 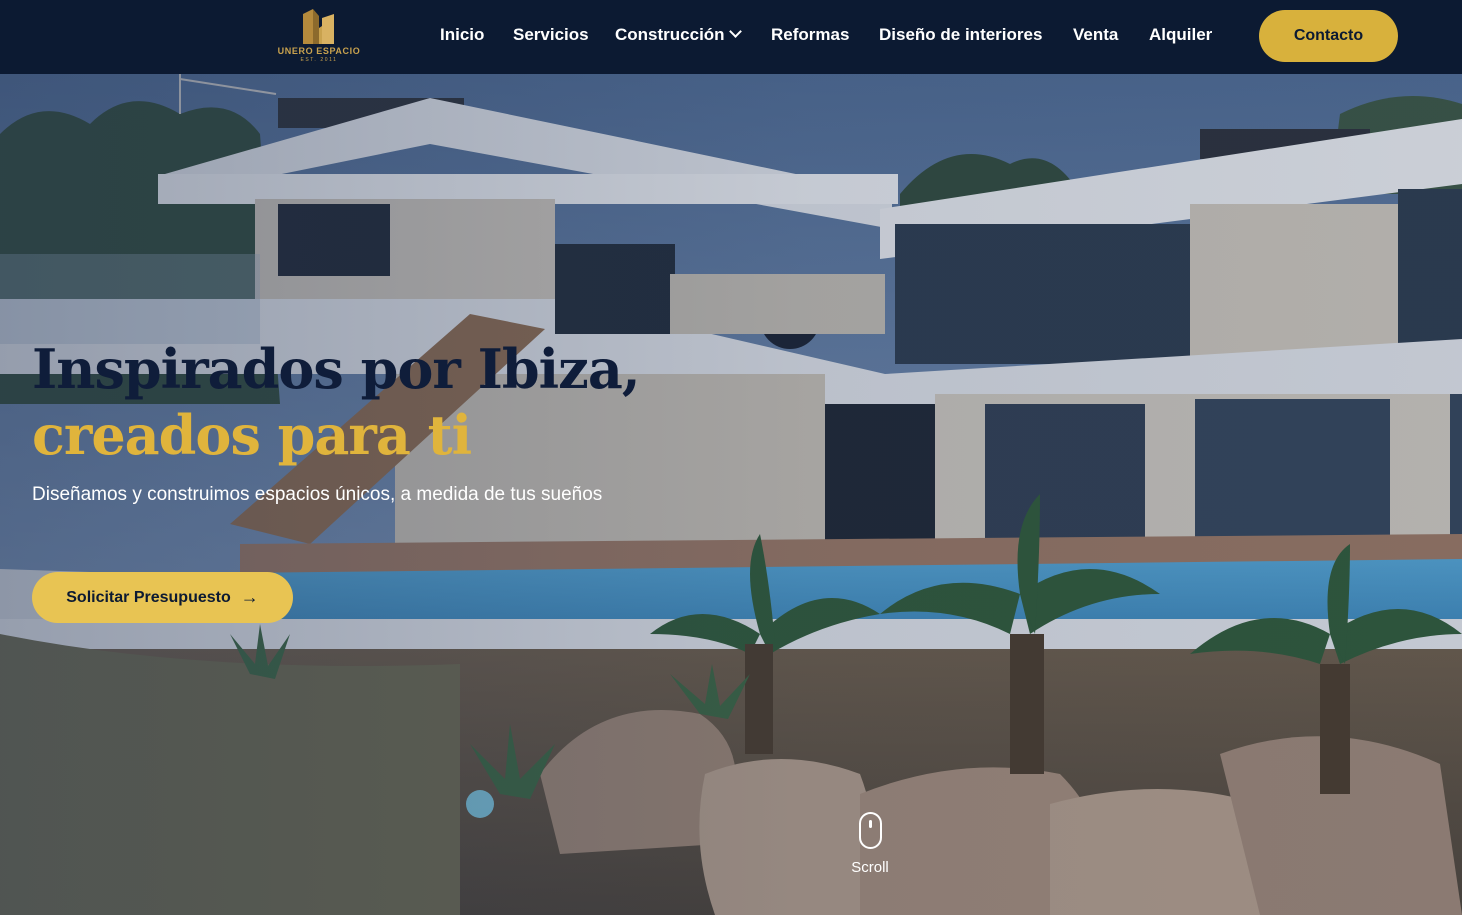 What do you see at coordinates (960, 35) in the screenshot?
I see `nav-item-diseno-interiores: Diseño de interiores` at bounding box center [960, 35].